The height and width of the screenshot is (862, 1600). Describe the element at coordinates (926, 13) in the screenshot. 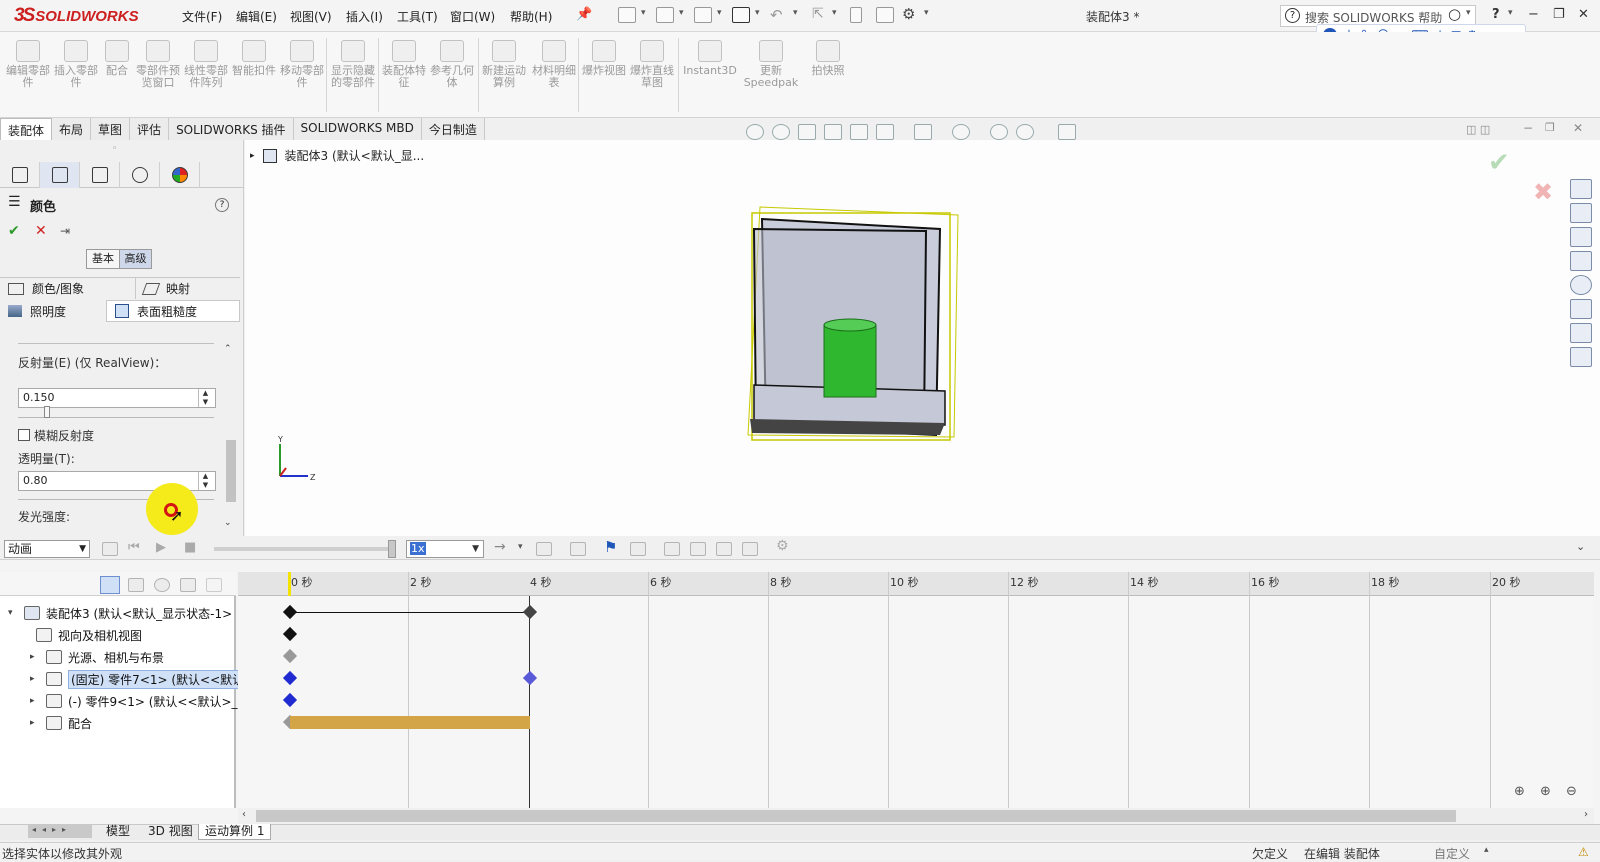

I see `options-dropdown-icon: ▾` at that location.